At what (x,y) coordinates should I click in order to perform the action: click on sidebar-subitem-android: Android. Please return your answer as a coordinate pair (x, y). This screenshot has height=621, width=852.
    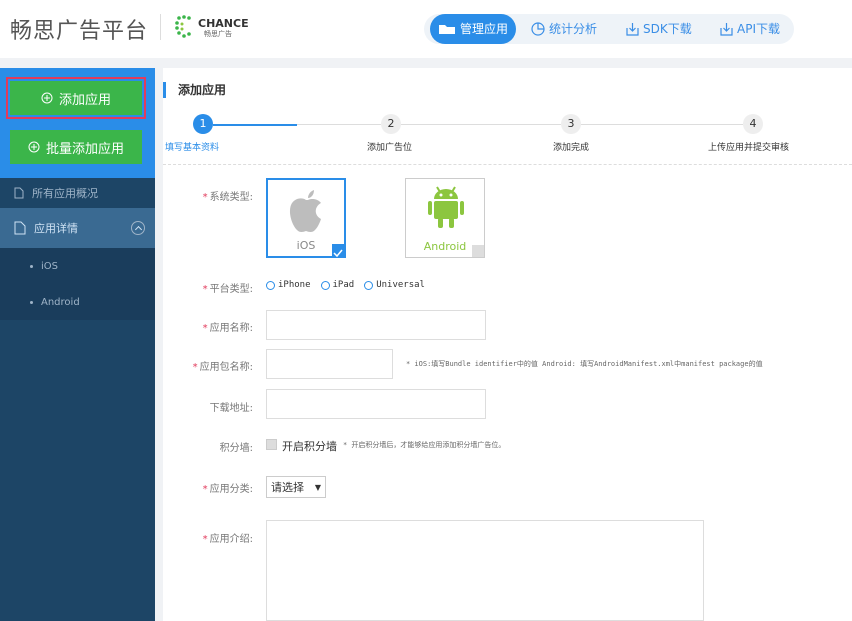
    Looking at the image, I should click on (77, 302).